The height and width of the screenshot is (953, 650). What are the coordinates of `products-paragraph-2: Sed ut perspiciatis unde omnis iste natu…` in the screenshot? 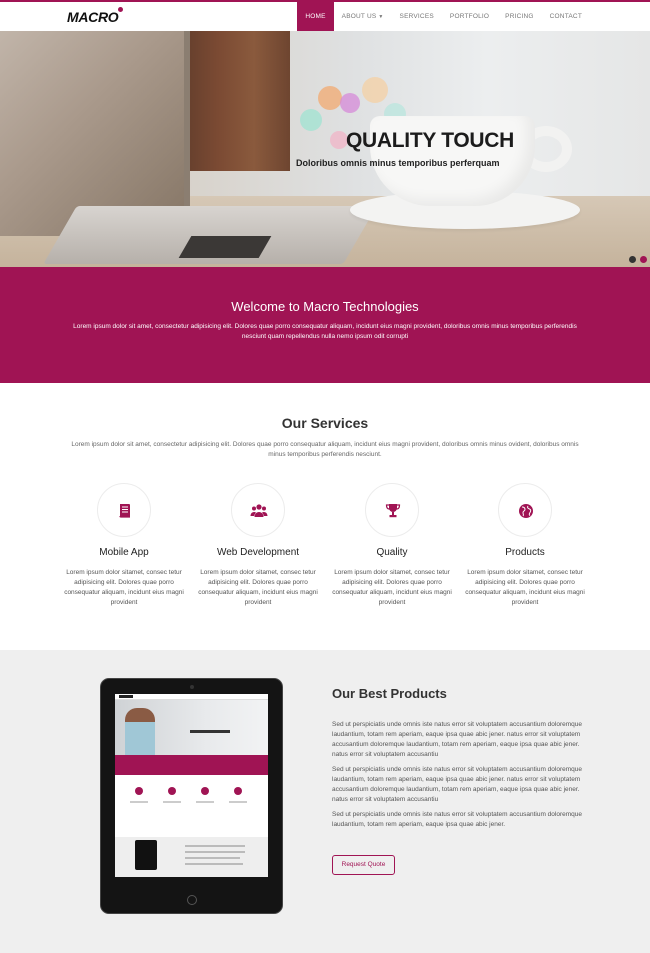 It's located at (457, 784).